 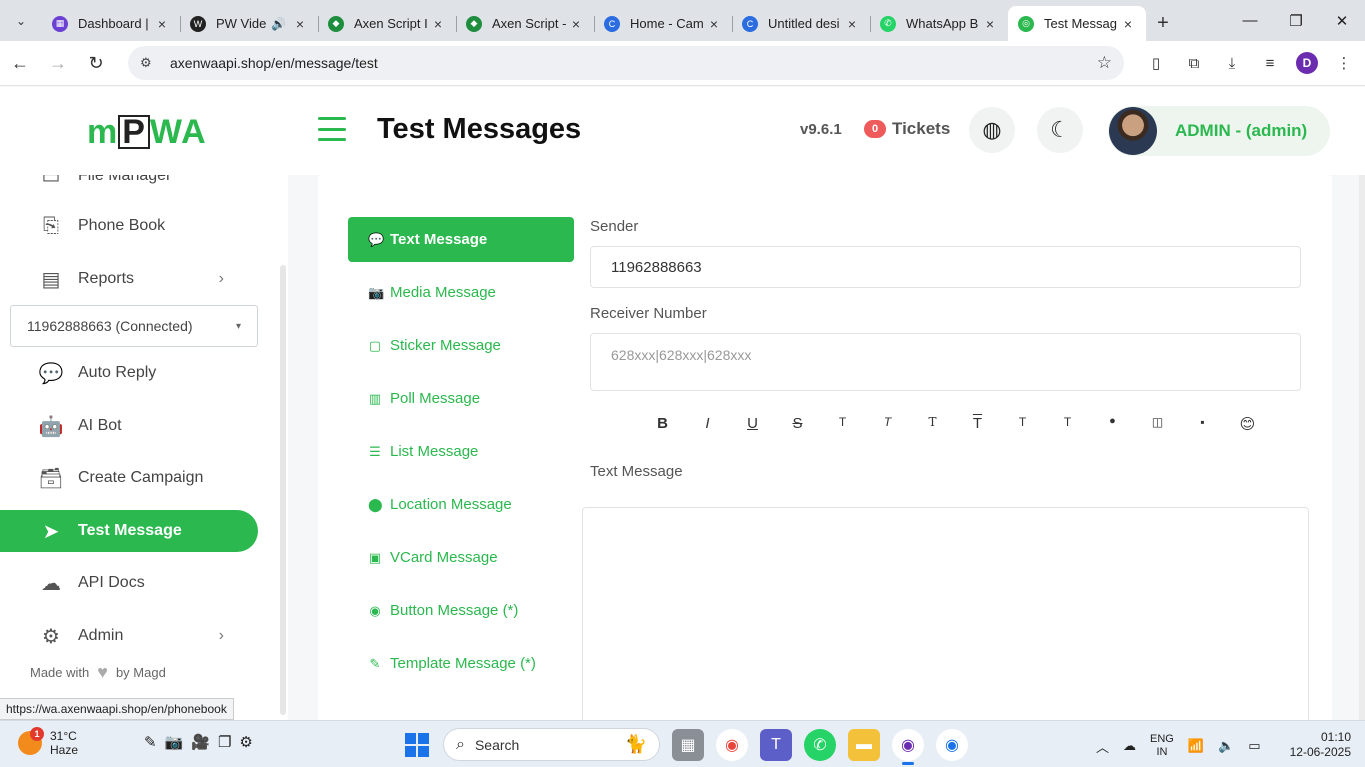 What do you see at coordinates (977, 424) in the screenshot?
I see `format-button-7: T` at bounding box center [977, 424].